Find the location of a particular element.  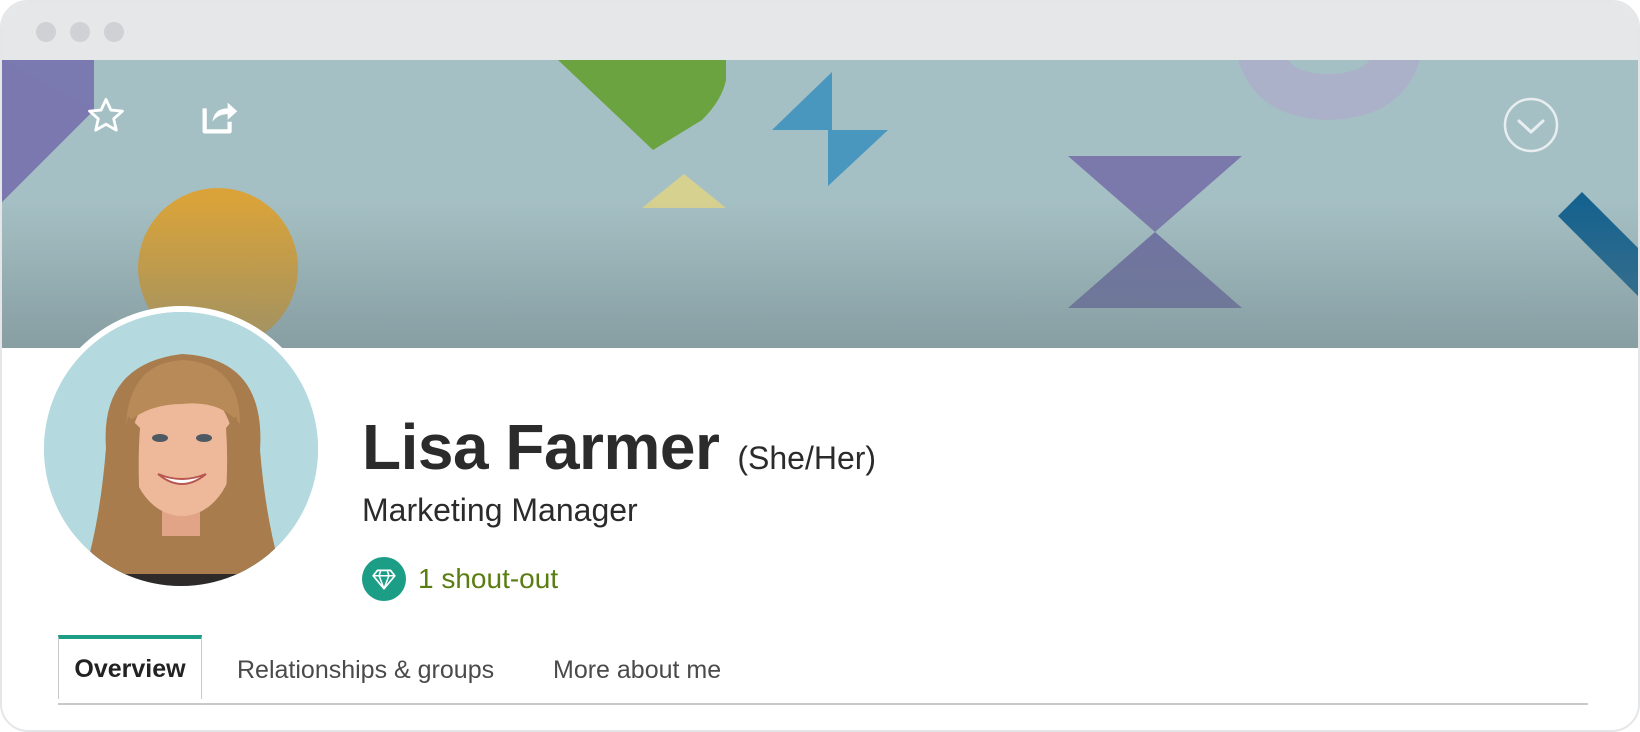

tab-overview: Overview is located at coordinates (130, 667).